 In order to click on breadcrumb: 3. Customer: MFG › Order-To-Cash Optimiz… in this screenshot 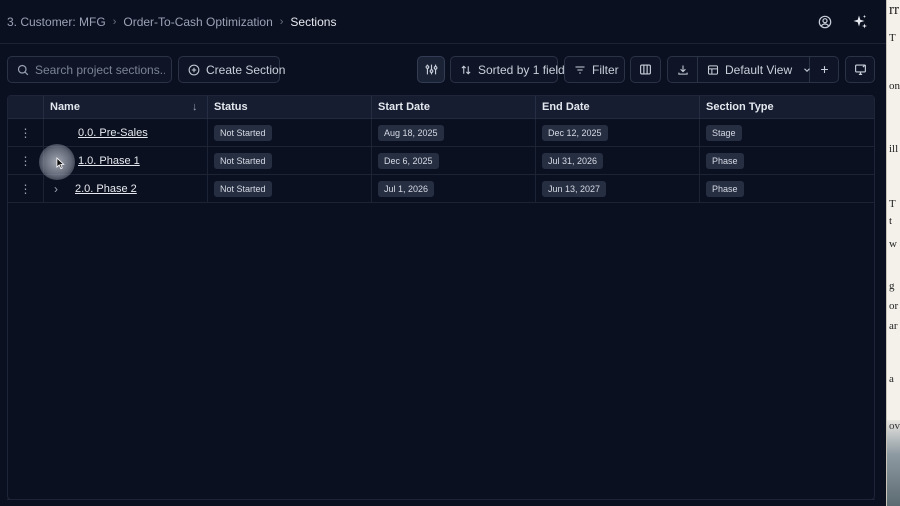, I will do `click(168, 22)`.